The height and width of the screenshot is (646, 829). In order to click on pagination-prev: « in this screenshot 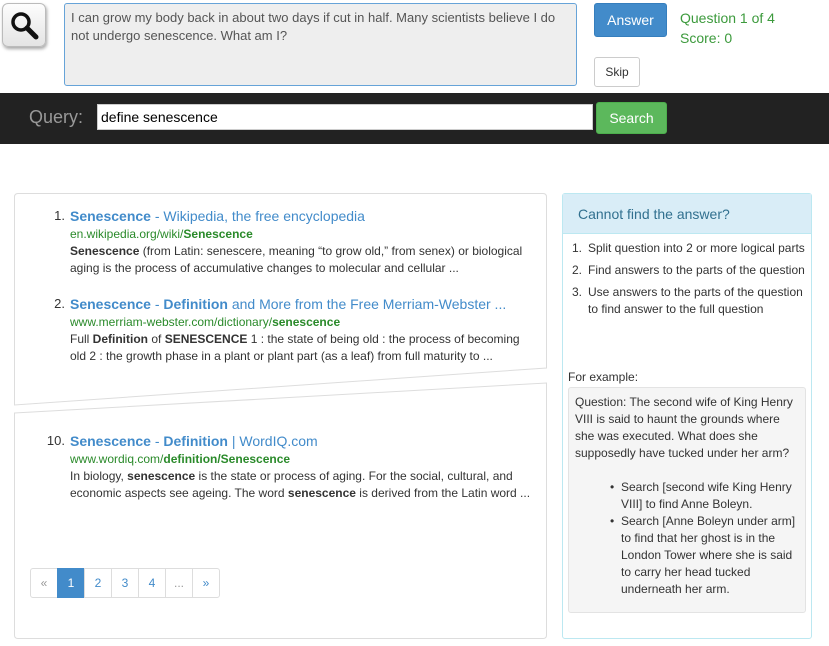, I will do `click(44, 583)`.